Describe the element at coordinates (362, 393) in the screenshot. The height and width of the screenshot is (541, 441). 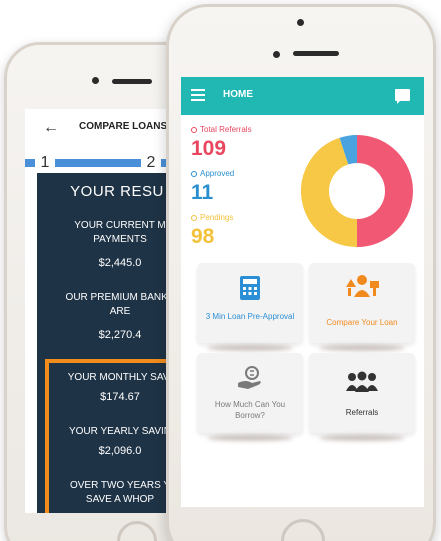
I see `tile-referrals: Referrals` at that location.